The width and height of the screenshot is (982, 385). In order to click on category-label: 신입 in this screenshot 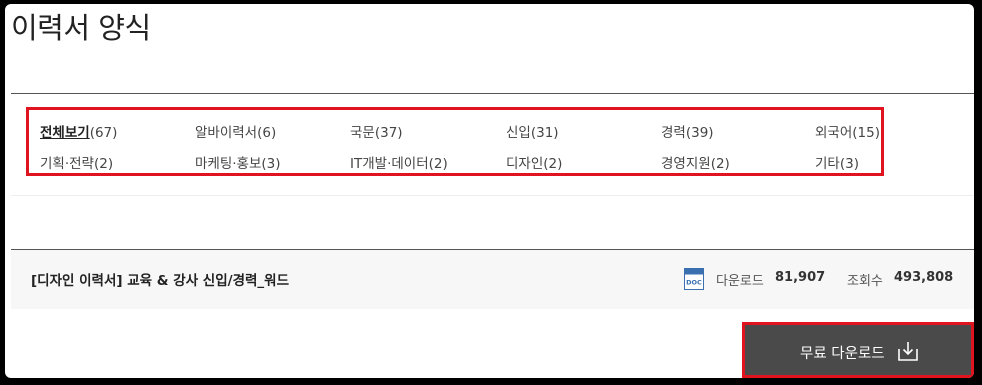, I will do `click(518, 133)`.